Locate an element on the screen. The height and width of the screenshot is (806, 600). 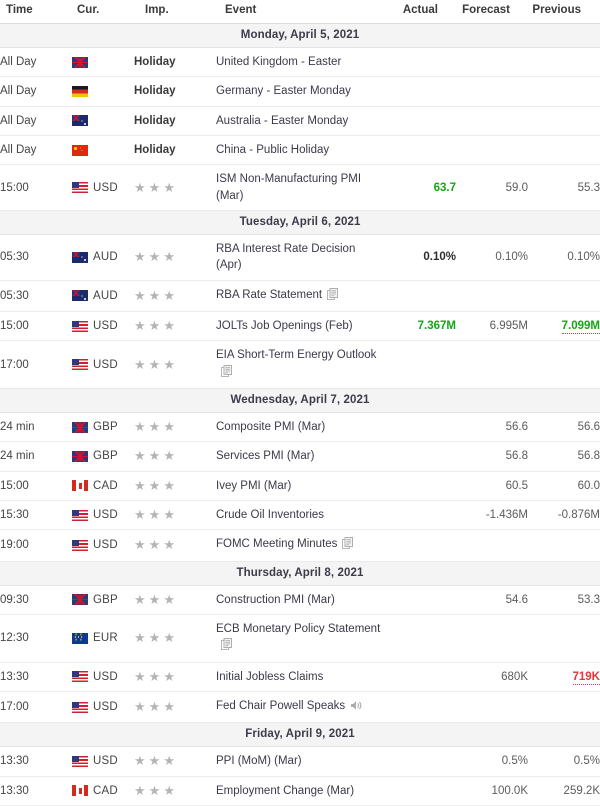
table-row: 15:00CAD★★★Ivey PMI (Mar)60.560.0 is located at coordinates (300, 485).